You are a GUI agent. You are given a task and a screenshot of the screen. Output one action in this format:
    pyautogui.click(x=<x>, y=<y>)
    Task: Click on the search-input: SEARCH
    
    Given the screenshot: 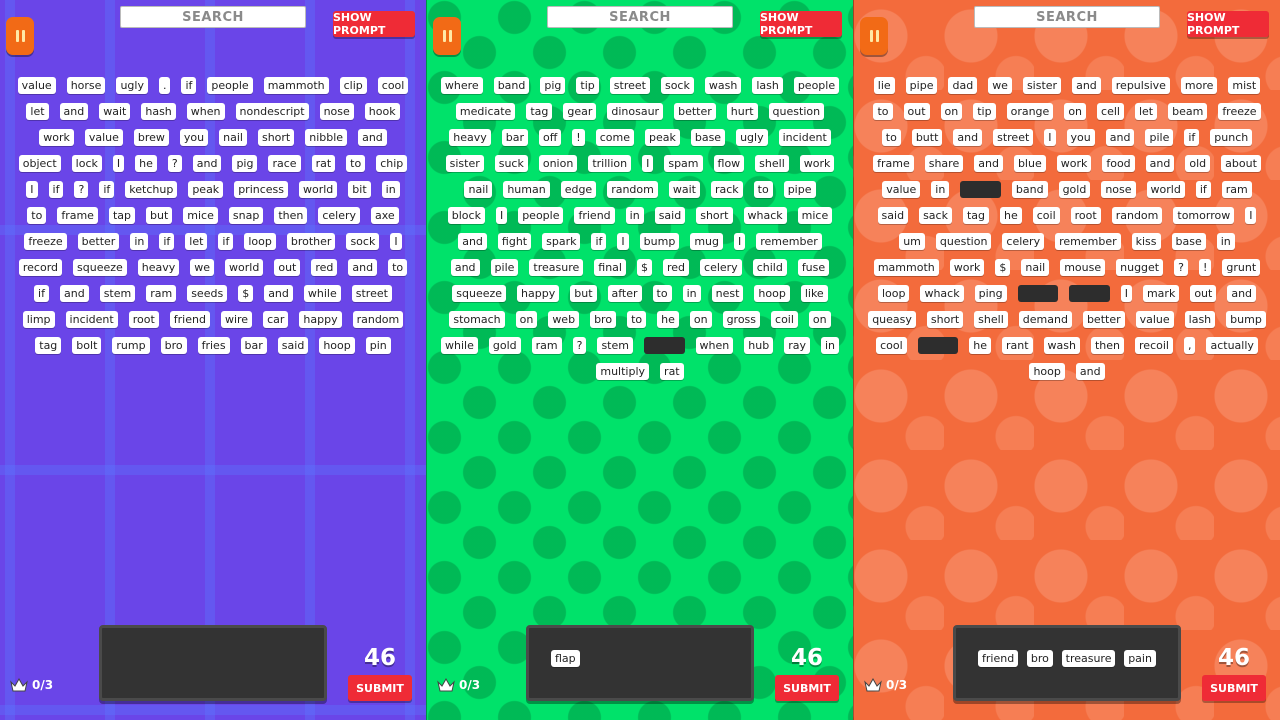 What is the action you would take?
    pyautogui.click(x=640, y=17)
    